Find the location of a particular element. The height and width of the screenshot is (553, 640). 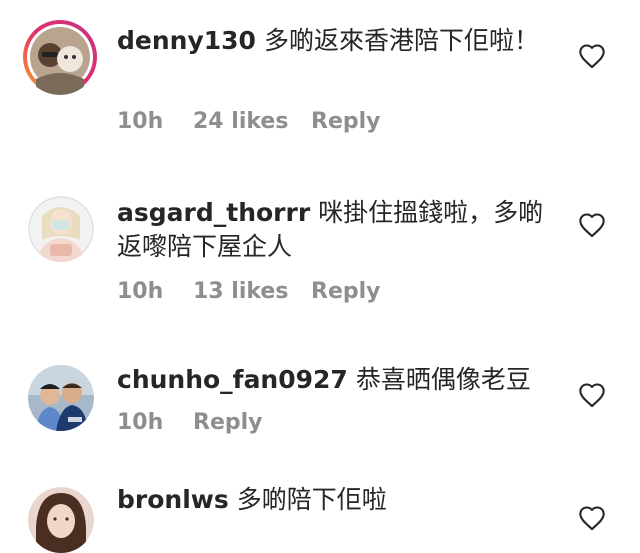

comment-text: 多啲陪下佢啦 is located at coordinates (311, 499).